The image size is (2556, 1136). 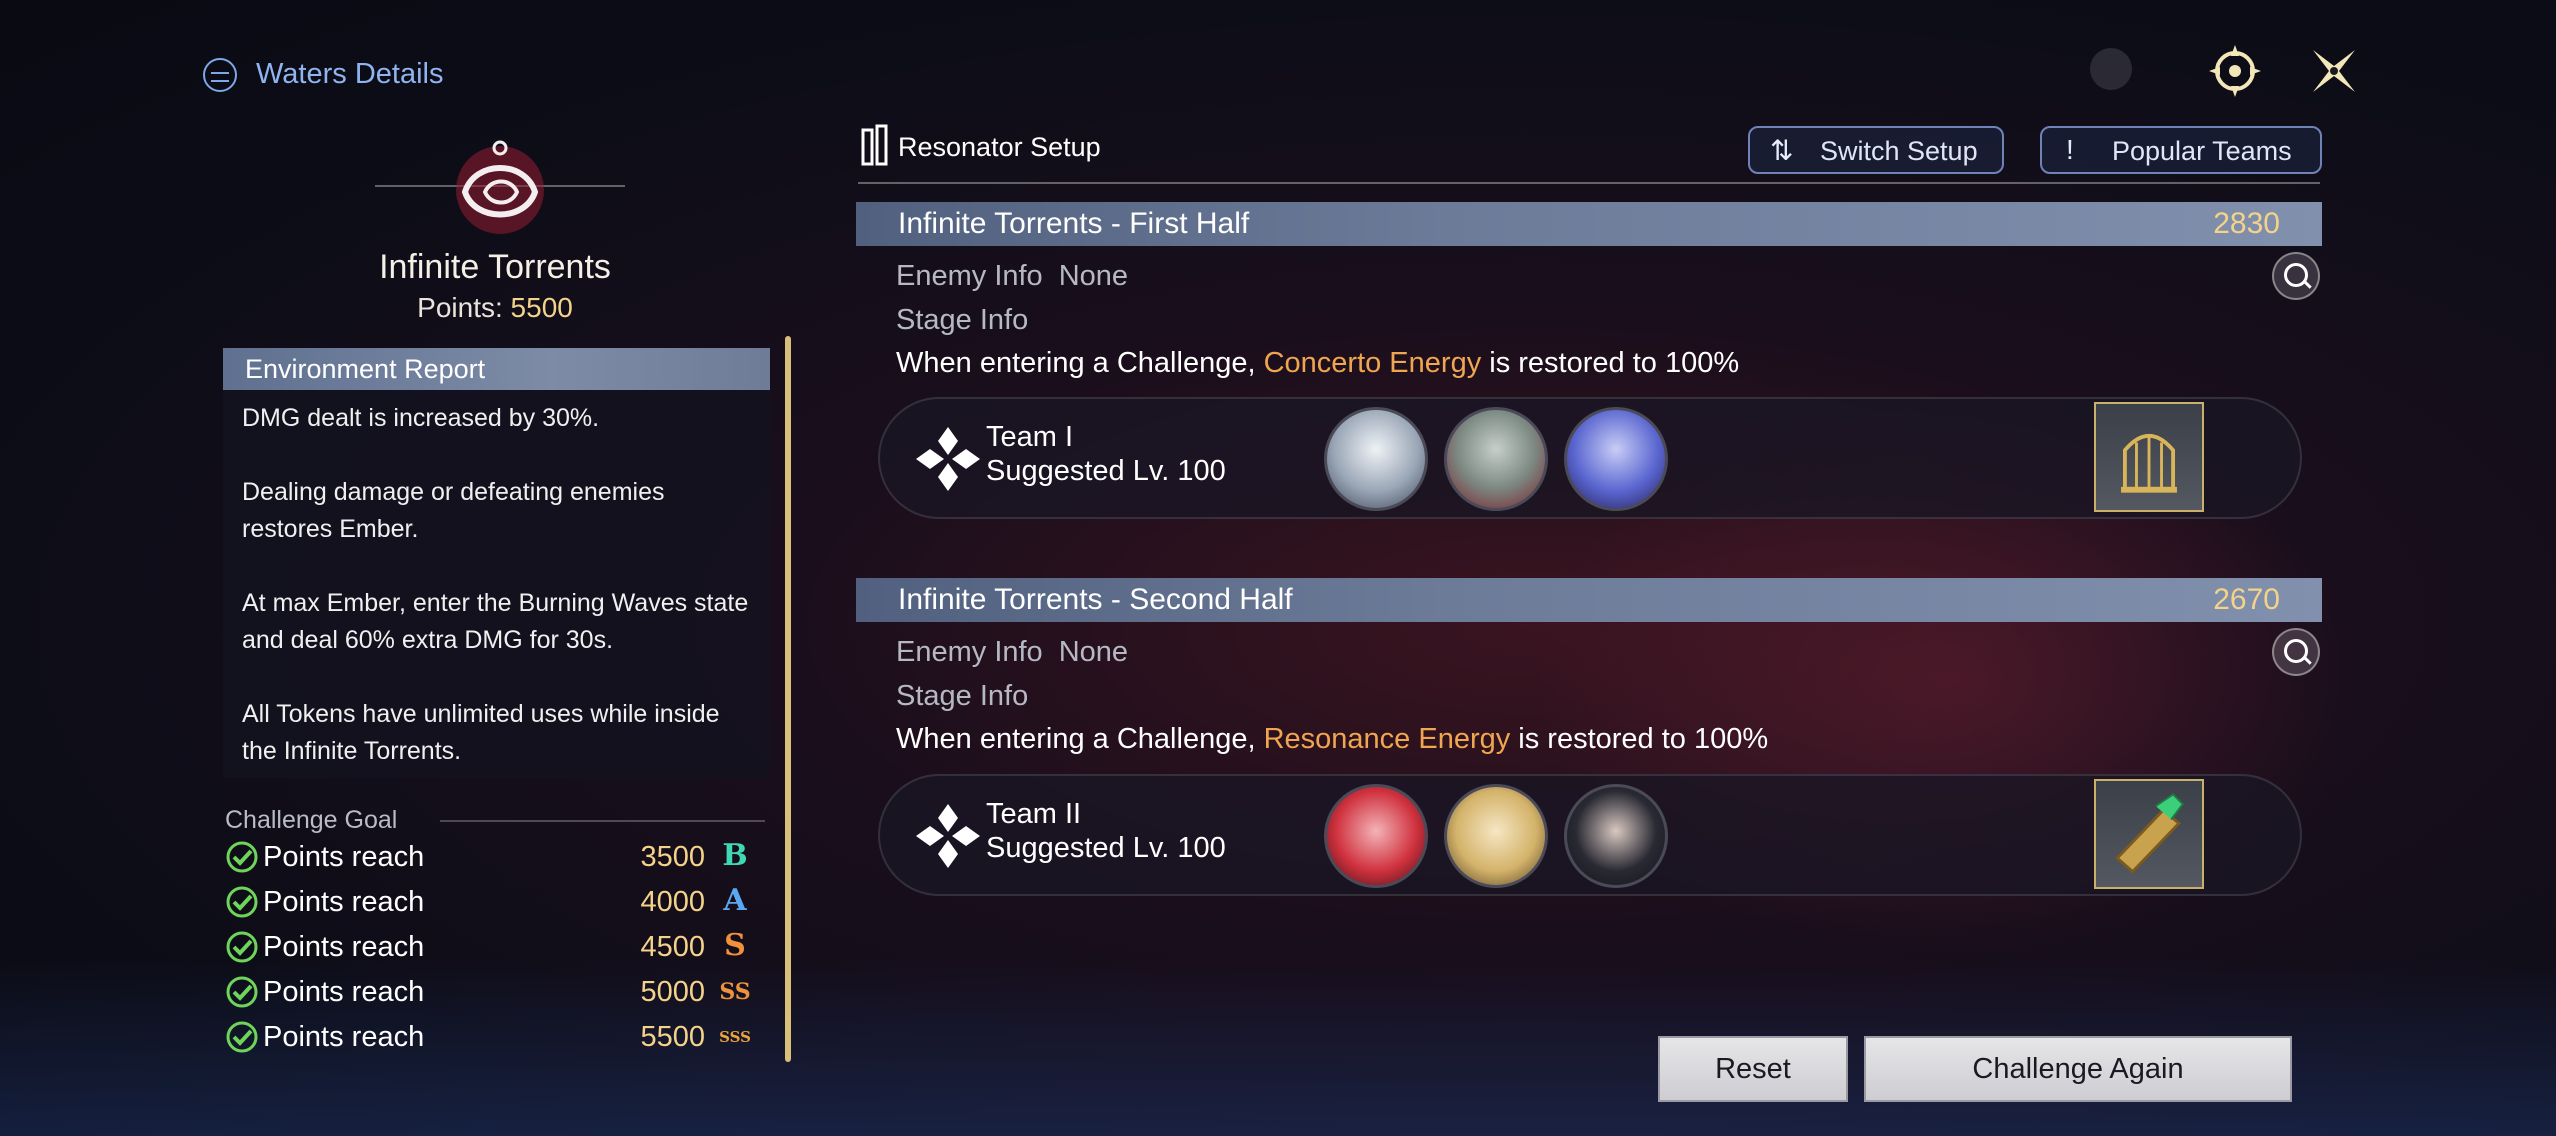 What do you see at coordinates (496, 369) in the screenshot?
I see `environment-report-header: Environment Report` at bounding box center [496, 369].